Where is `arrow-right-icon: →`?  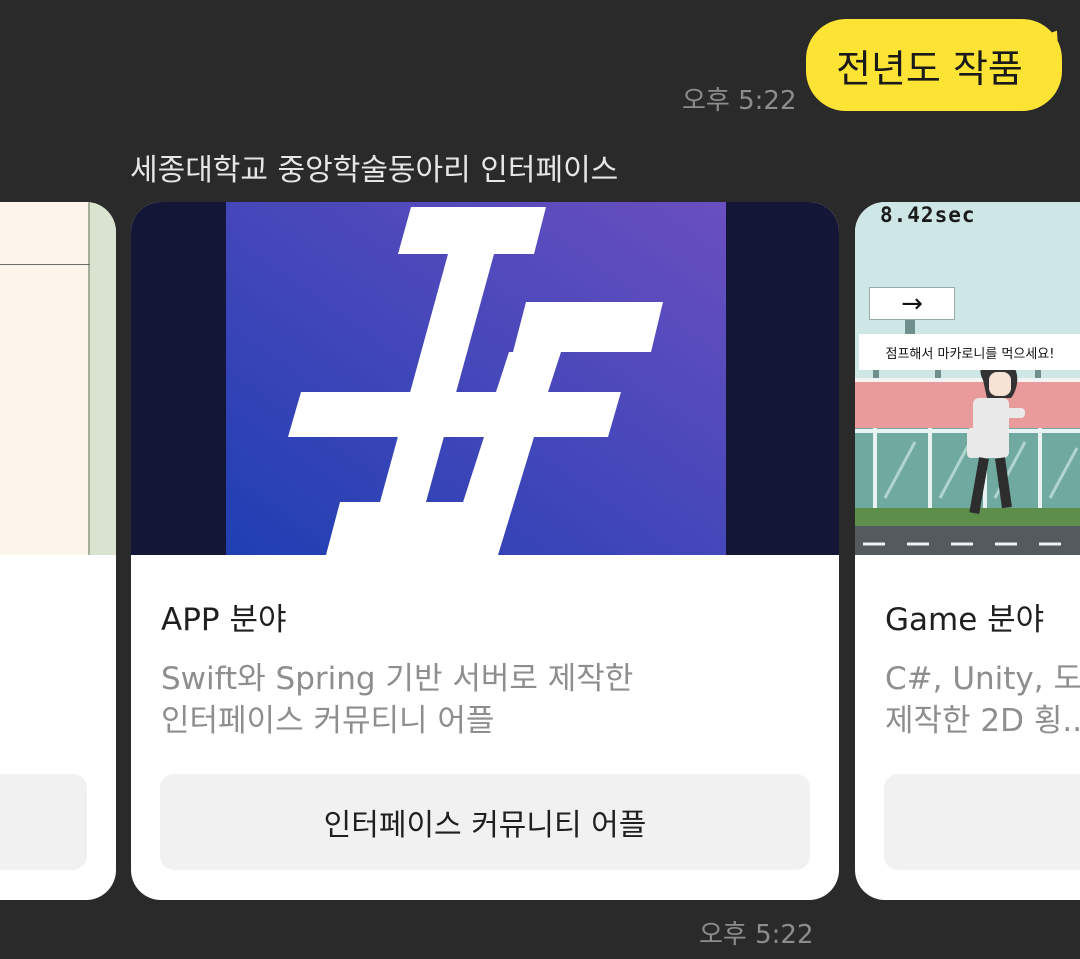 arrow-right-icon: → is located at coordinates (912, 303).